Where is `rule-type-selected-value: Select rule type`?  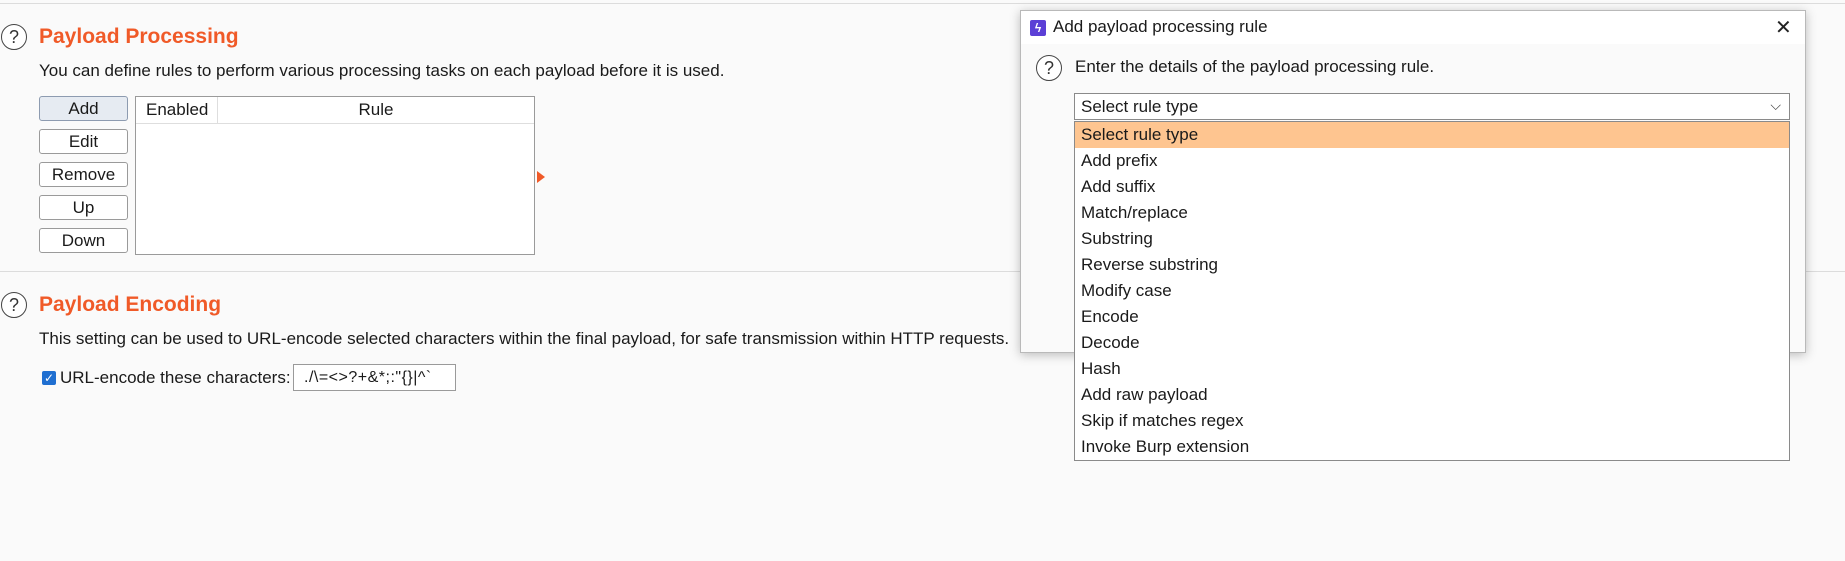
rule-type-selected-value: Select rule type is located at coordinates (1140, 106).